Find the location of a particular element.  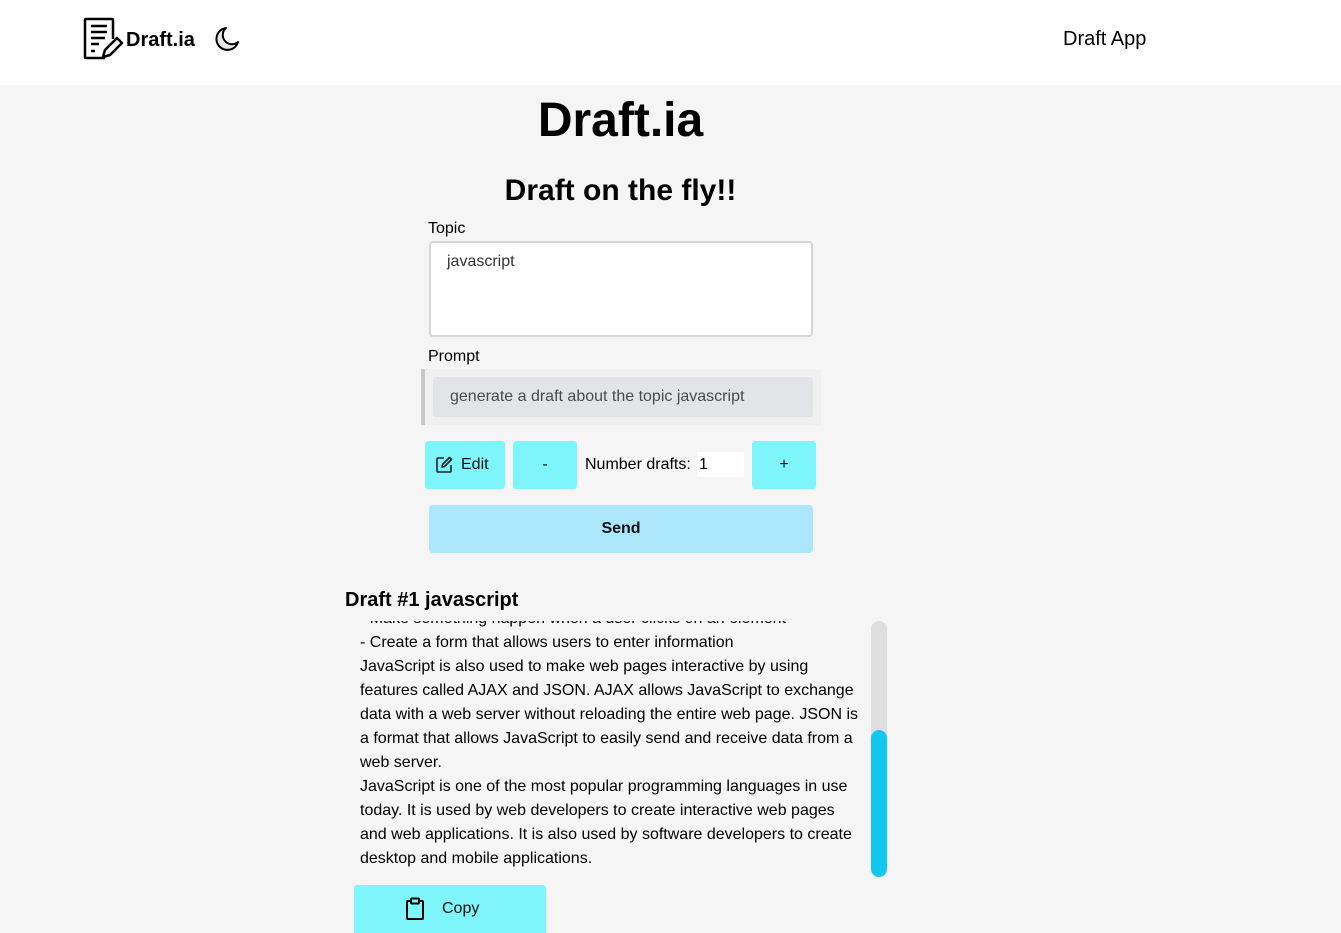

number-drafts-label: Number drafts: is located at coordinates (638, 464).